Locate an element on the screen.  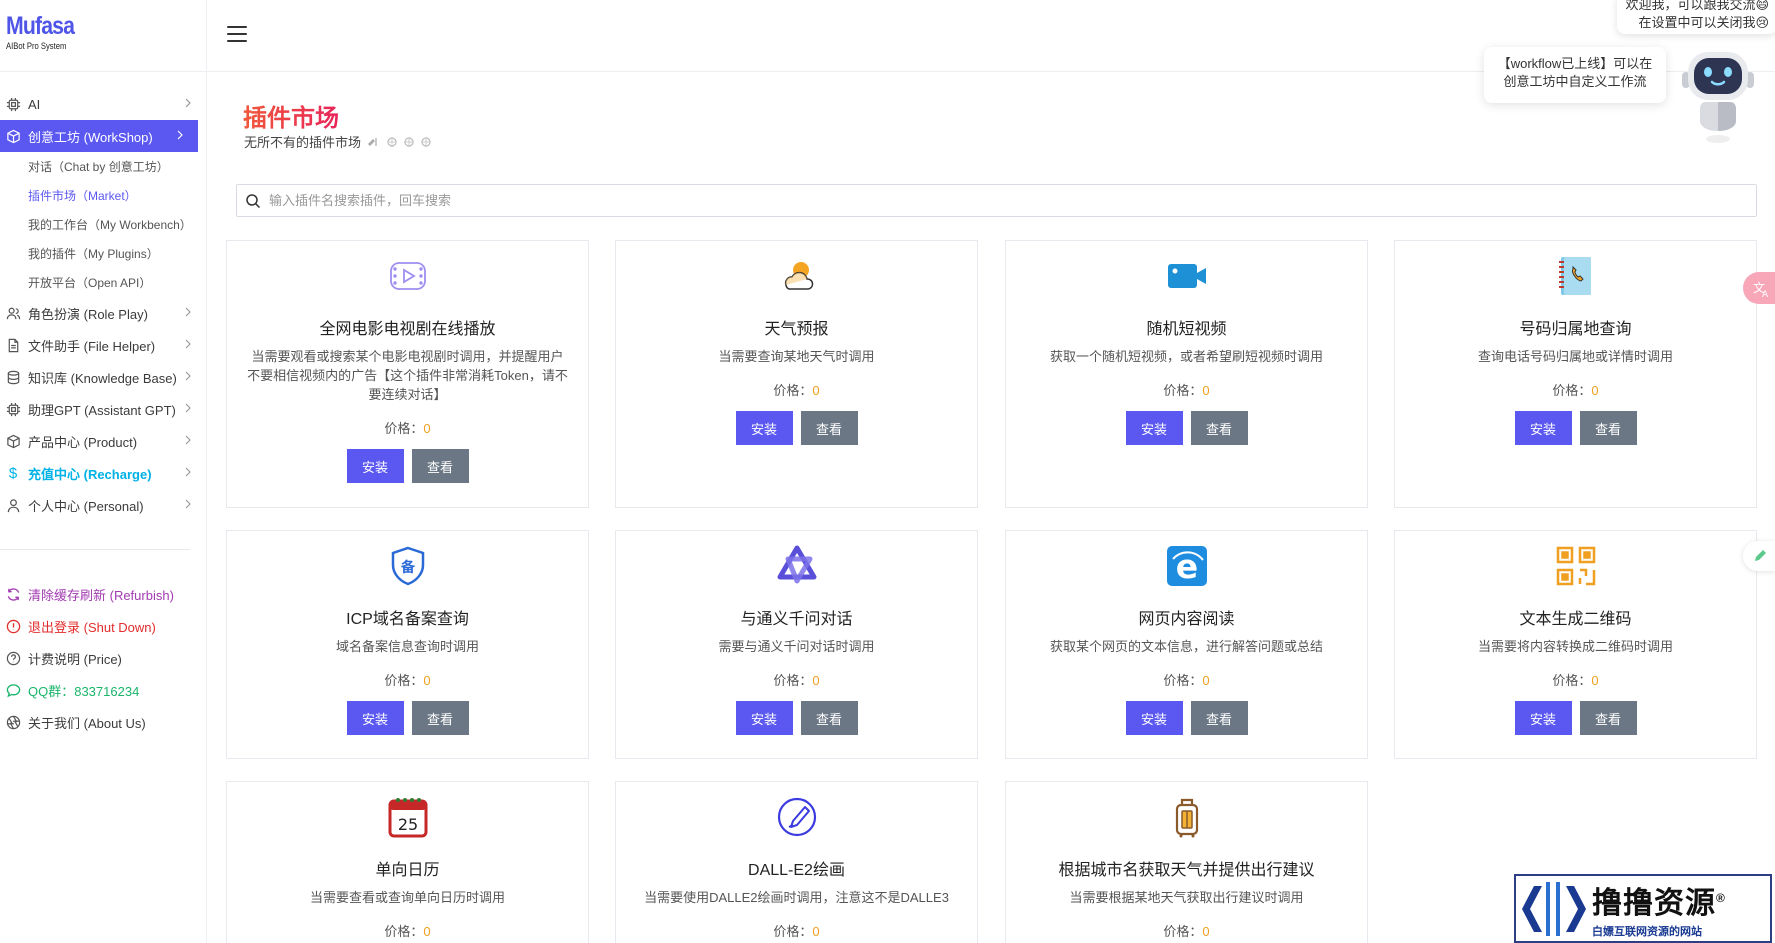
edit-floating-button is located at coordinates (1759, 556).